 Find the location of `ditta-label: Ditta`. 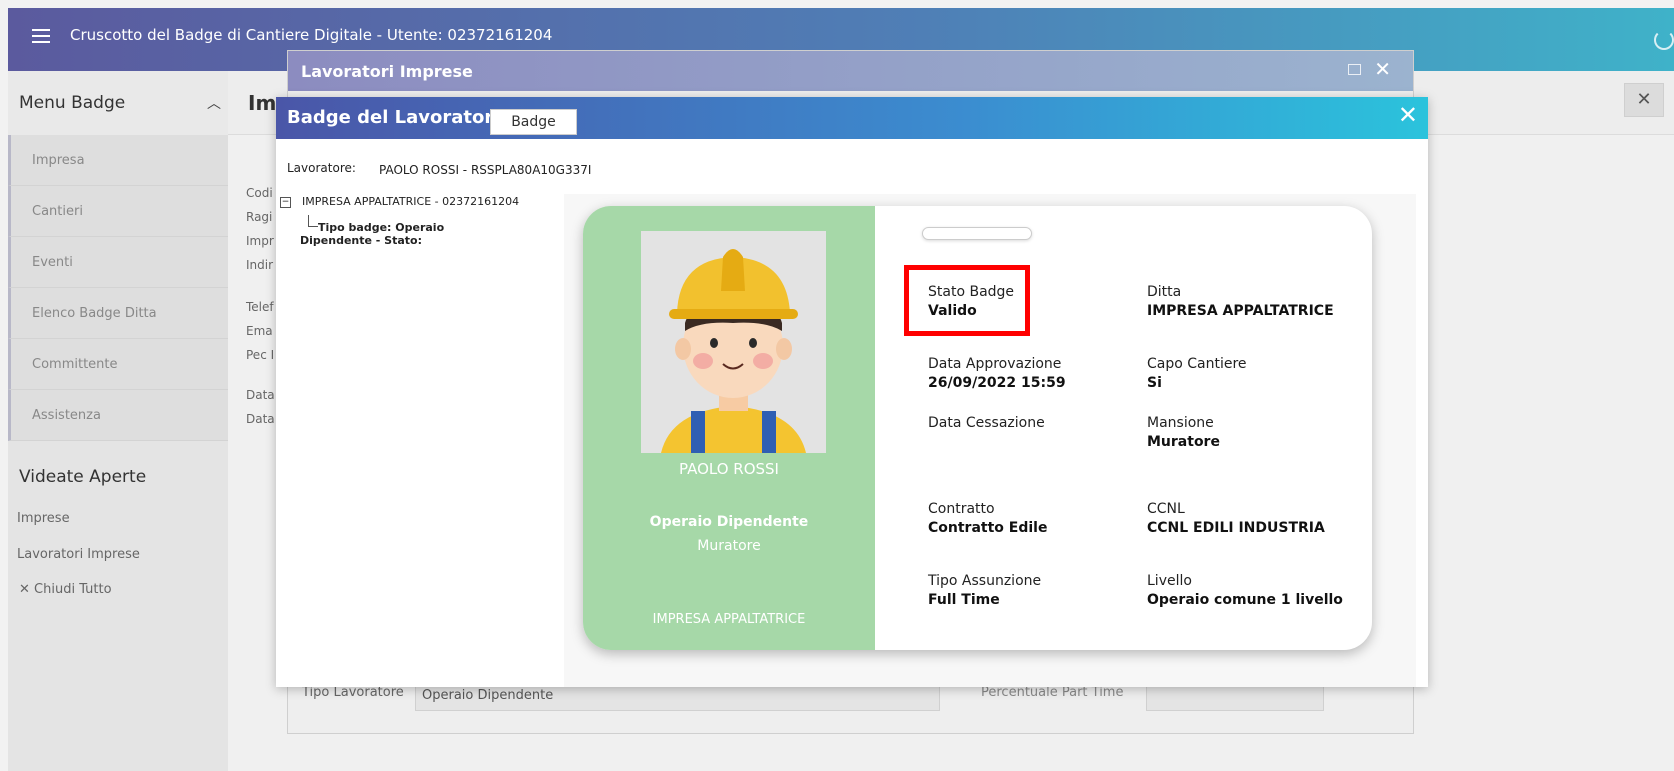

ditta-label: Ditta is located at coordinates (1164, 292).